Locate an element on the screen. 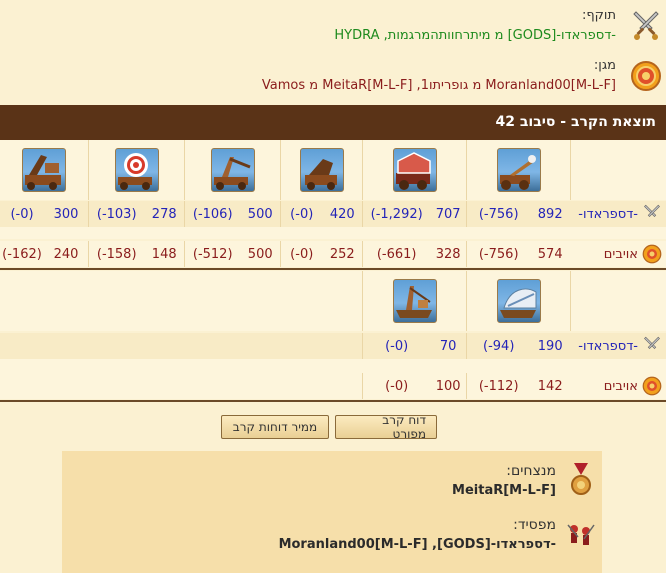 This screenshot has height=573, width=666. value-pair: 190 (94-) is located at coordinates (518, 346).